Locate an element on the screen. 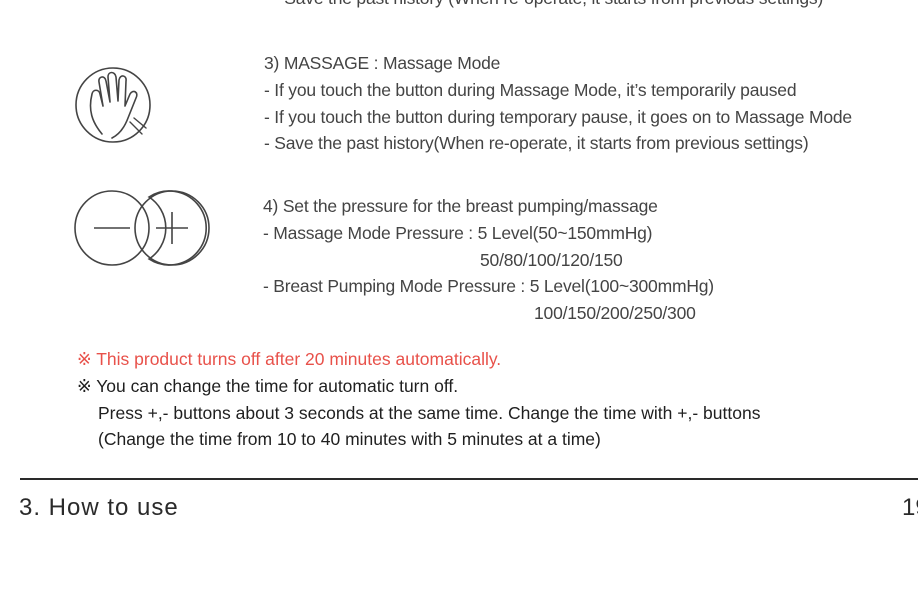 Image resolution: width=918 pixels, height=613 pixels. section-title: 3. How to use is located at coordinates (99, 507).